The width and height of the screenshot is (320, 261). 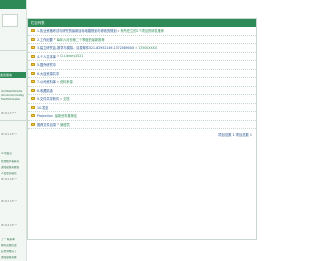 I want to click on avatar, so click(x=10, y=20).